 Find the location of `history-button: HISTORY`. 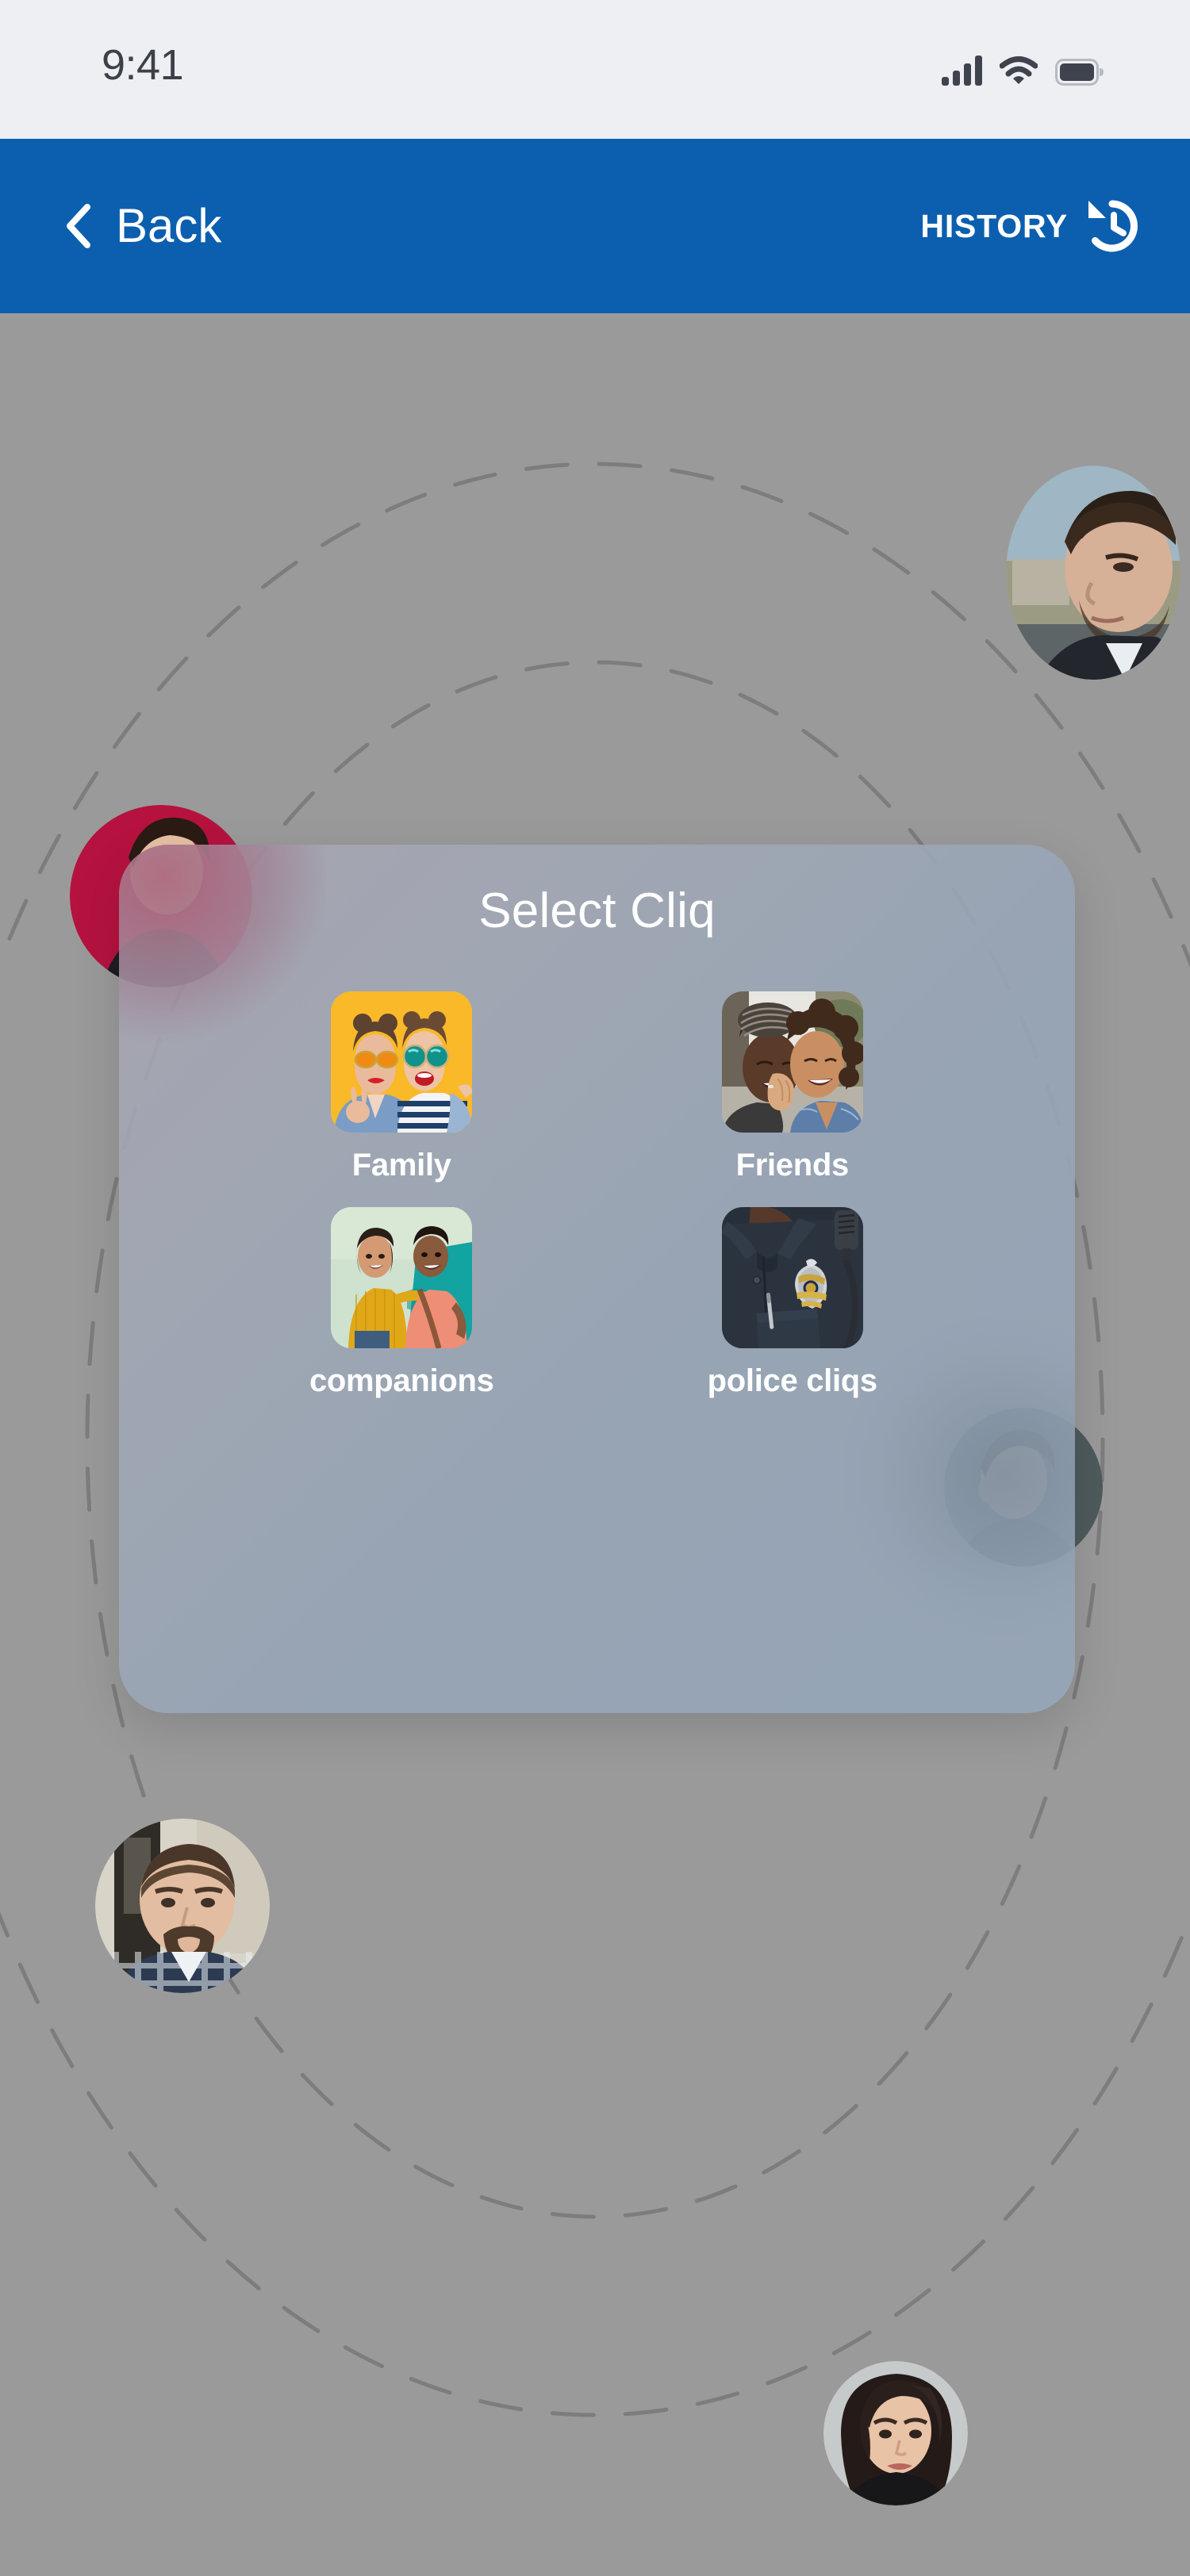

history-button: HISTORY is located at coordinates (1030, 226).